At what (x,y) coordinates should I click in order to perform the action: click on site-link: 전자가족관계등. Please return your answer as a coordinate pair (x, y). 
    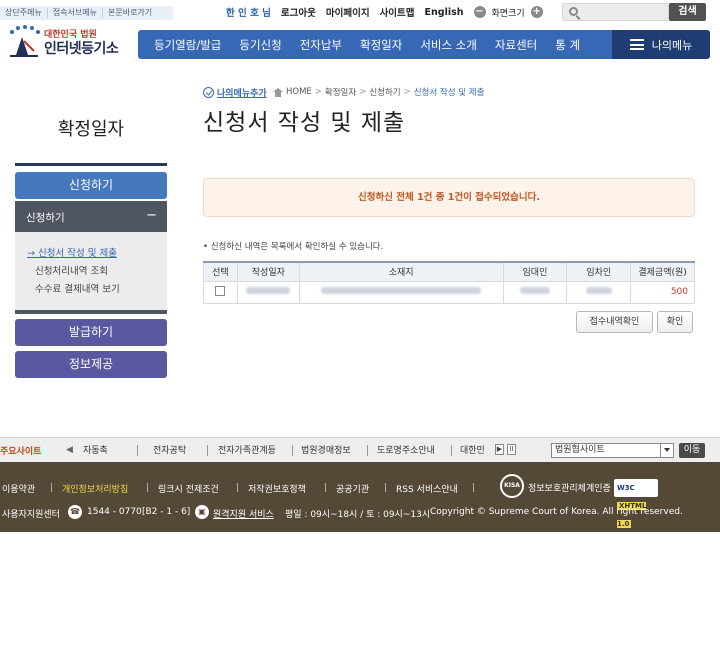
    Looking at the image, I should click on (247, 449).